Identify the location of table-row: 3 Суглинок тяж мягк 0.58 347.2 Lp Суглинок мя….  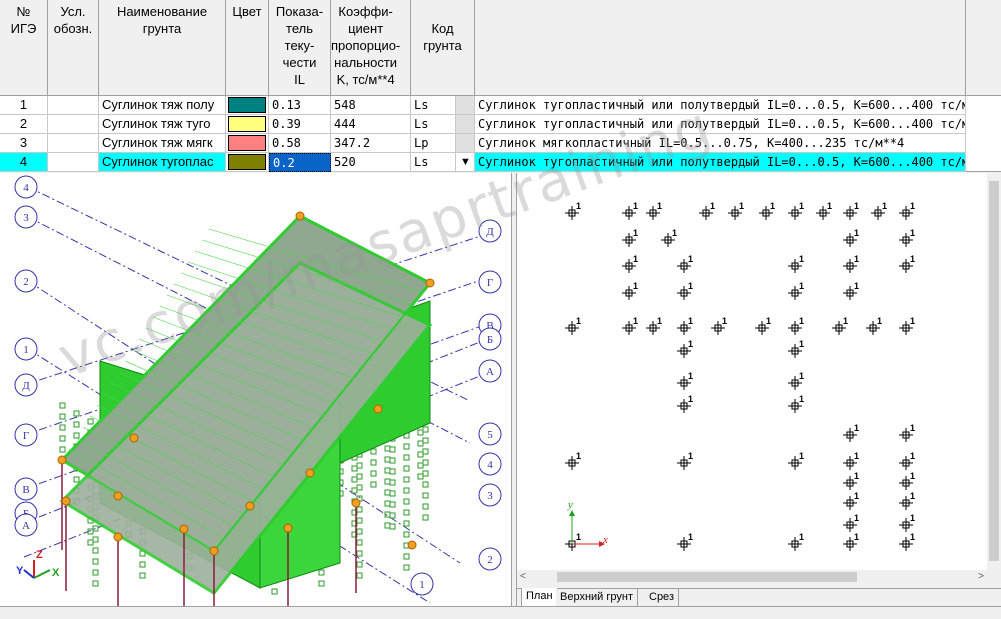
(483, 143).